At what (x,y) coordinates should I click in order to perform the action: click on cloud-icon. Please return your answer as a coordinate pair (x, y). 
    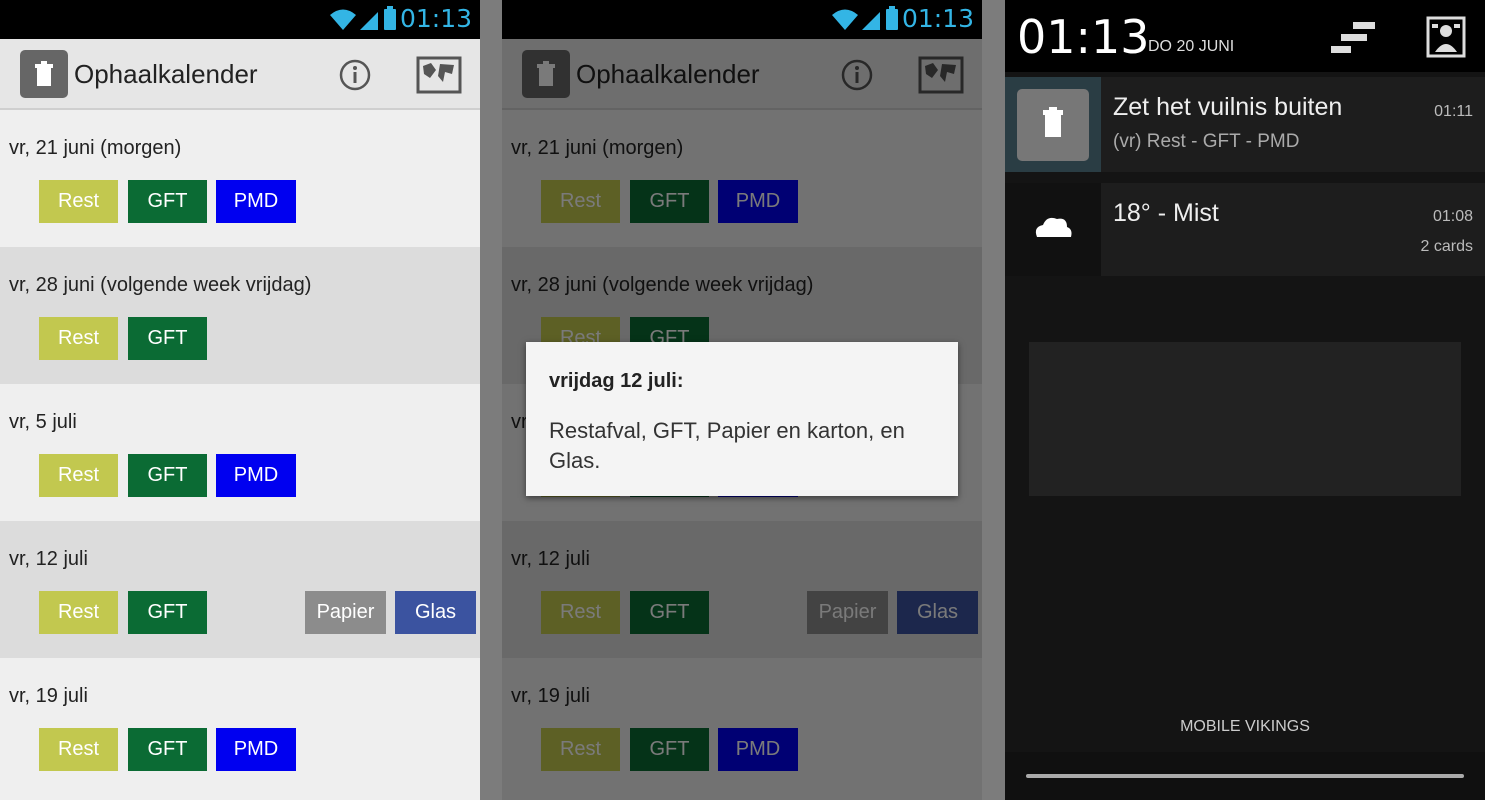
    Looking at the image, I should click on (1053, 229).